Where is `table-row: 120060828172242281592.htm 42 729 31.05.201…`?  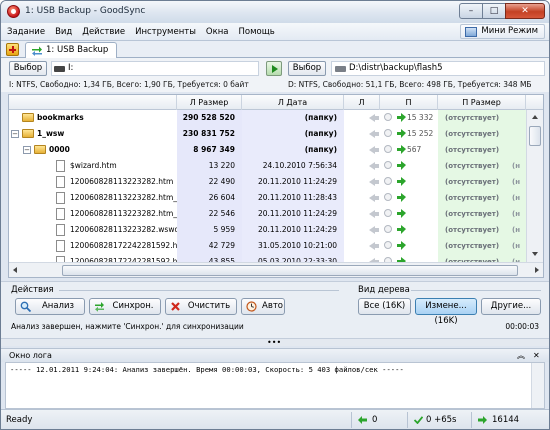 table-row: 120060828172242281592.htm 42 729 31.05.201… is located at coordinates (267, 246).